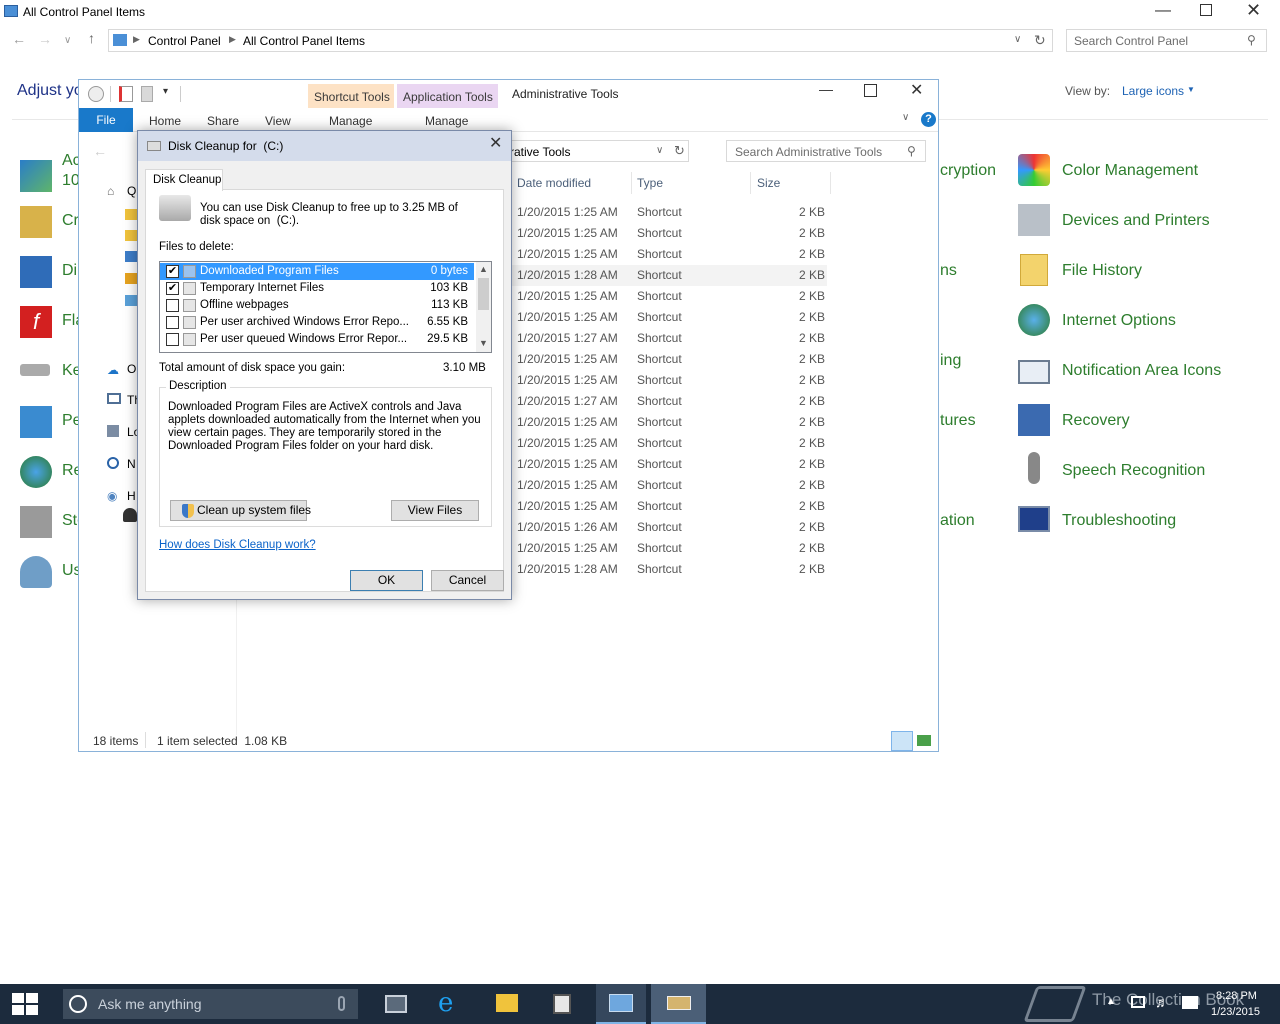  Describe the element at coordinates (950, 361) in the screenshot. I see `cp-item-fragment: ing` at that location.